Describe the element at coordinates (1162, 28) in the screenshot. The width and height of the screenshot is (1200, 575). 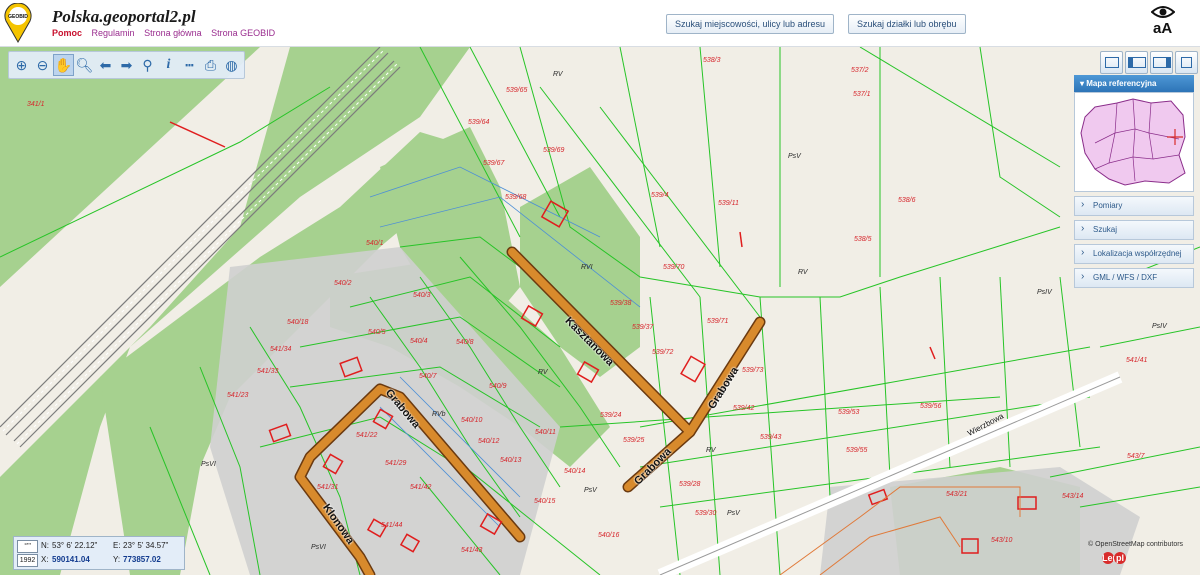
I see `font-size-toggle: aA` at that location.